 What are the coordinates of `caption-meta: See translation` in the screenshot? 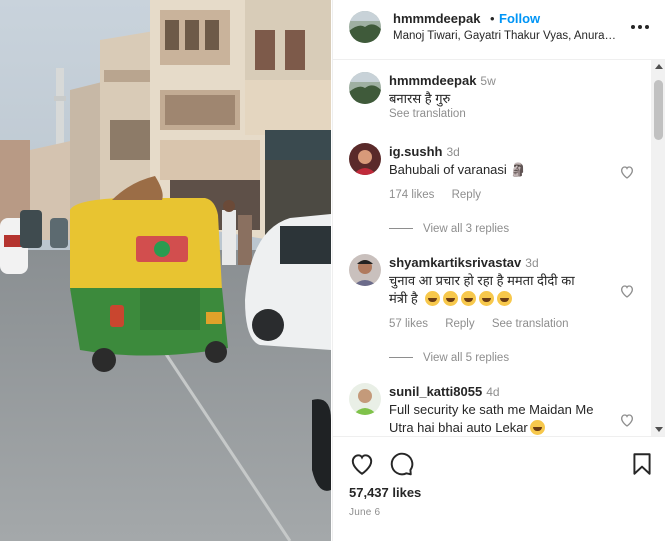 It's located at (434, 114).